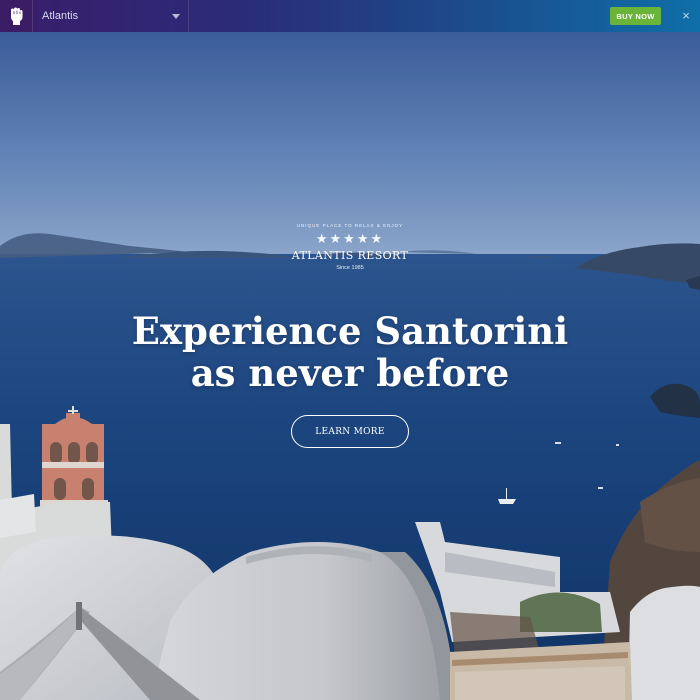 This screenshot has width=700, height=700. Describe the element at coordinates (350, 16) in the screenshot. I see `preview-top-bar: Atlantis BUY NOW ×` at that location.